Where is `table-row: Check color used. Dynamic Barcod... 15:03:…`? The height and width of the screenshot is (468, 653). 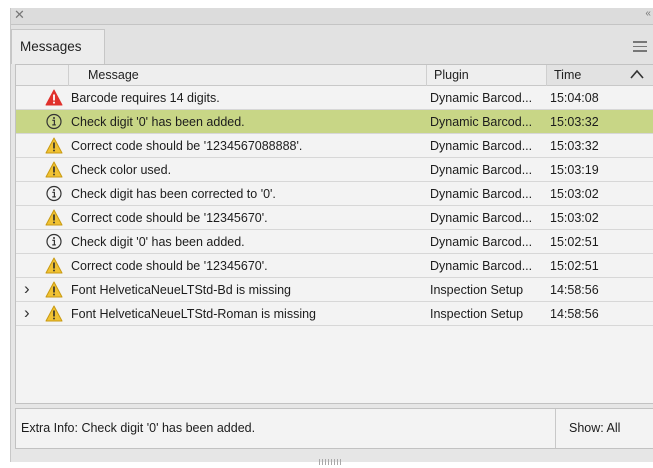 table-row: Check color used. Dynamic Barcod... 15:03:… is located at coordinates (334, 170).